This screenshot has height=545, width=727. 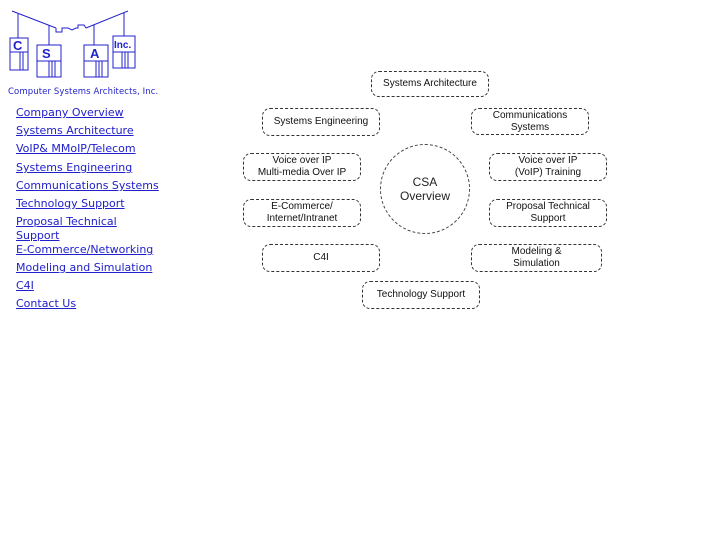 I want to click on node-label: E-Commerce/ Internet/Intranet, so click(x=302, y=212).